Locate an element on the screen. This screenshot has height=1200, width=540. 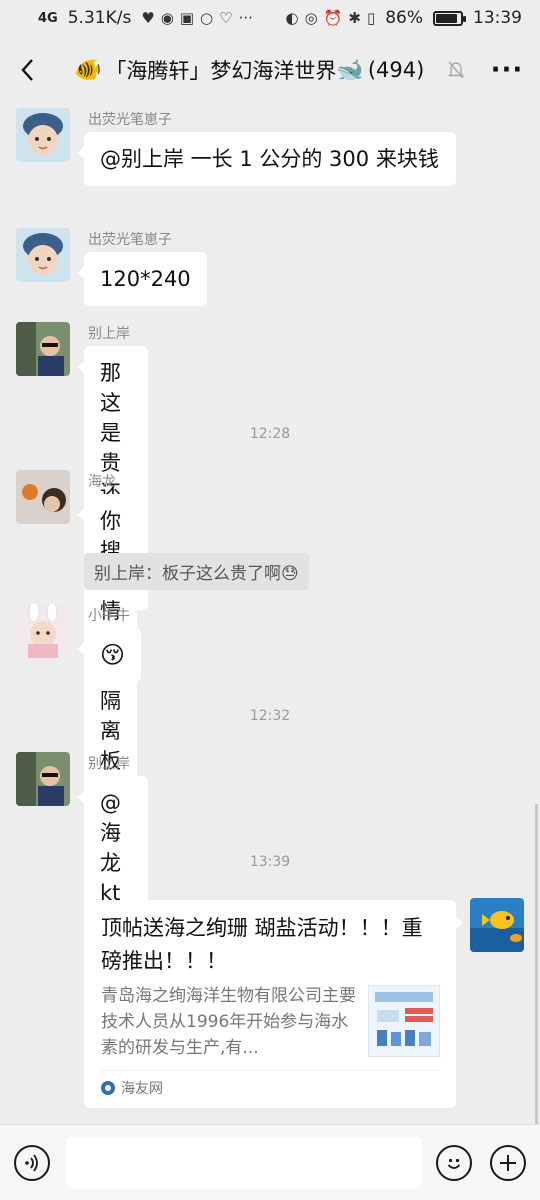
bell-off-icon is located at coordinates (456, 70).